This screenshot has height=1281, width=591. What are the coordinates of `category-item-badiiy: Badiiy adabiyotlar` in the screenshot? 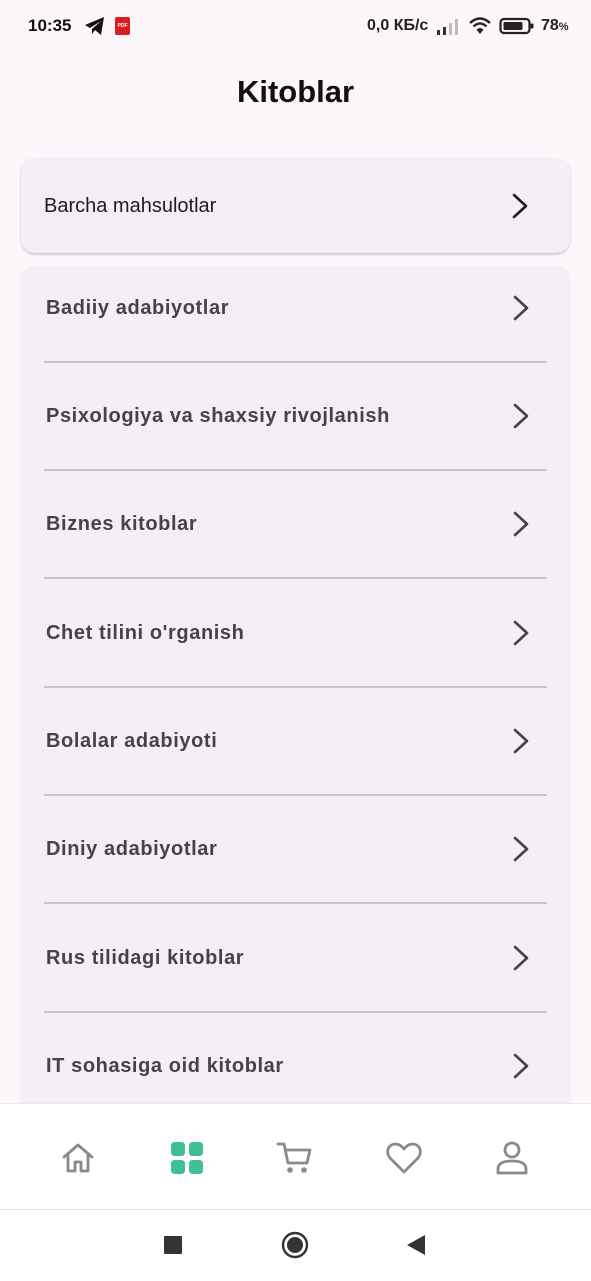 It's located at (295, 320).